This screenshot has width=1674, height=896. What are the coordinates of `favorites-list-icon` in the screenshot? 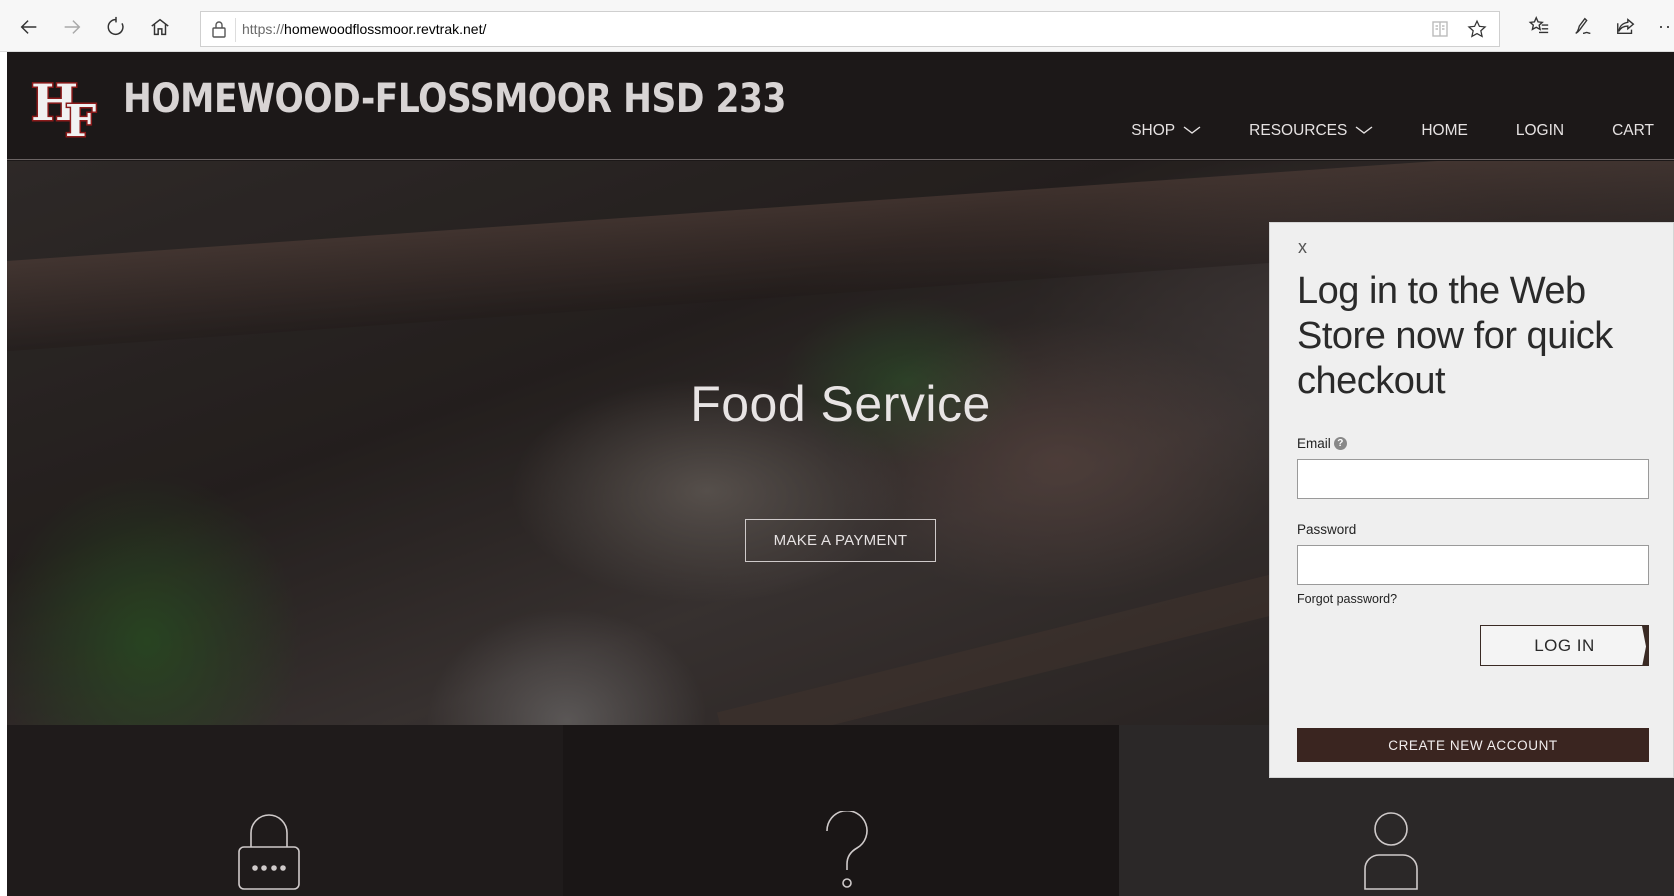 It's located at (1540, 27).